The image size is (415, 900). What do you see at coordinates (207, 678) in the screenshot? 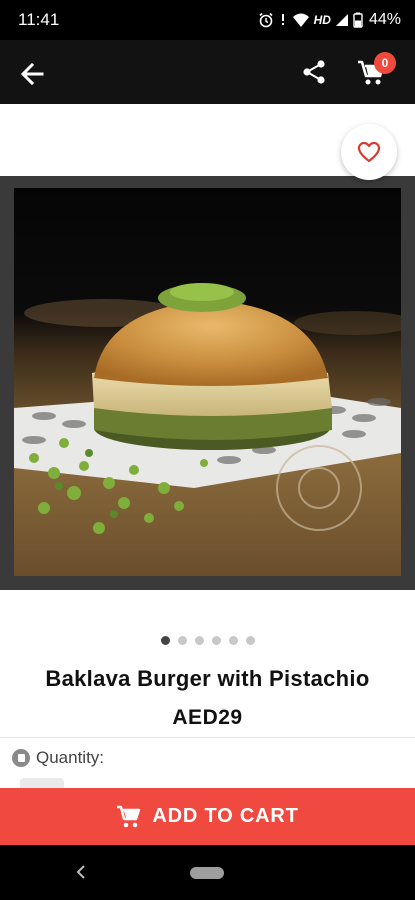
I see `product-title: Baklava Burger with Pistachio` at bounding box center [207, 678].